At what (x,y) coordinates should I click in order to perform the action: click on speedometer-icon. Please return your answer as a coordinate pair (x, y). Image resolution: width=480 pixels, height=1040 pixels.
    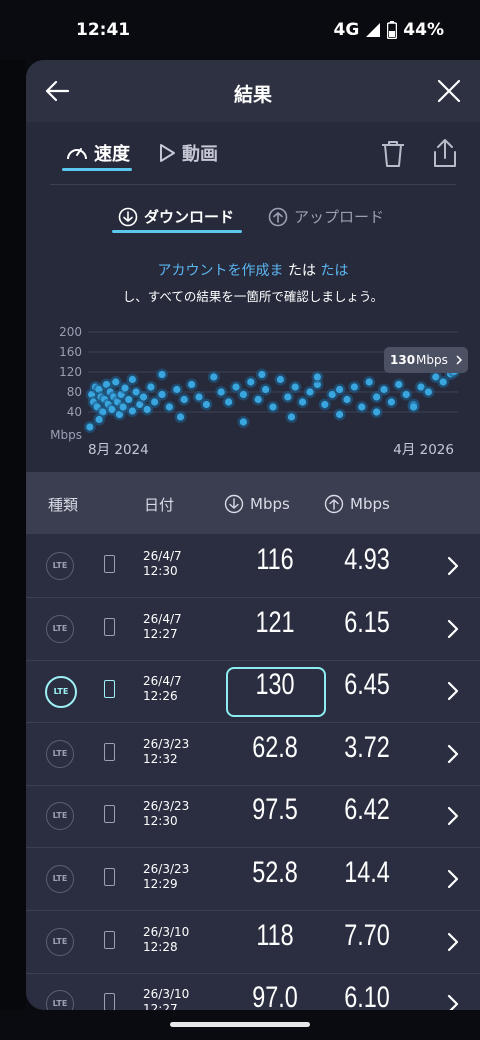
    Looking at the image, I should click on (77, 154).